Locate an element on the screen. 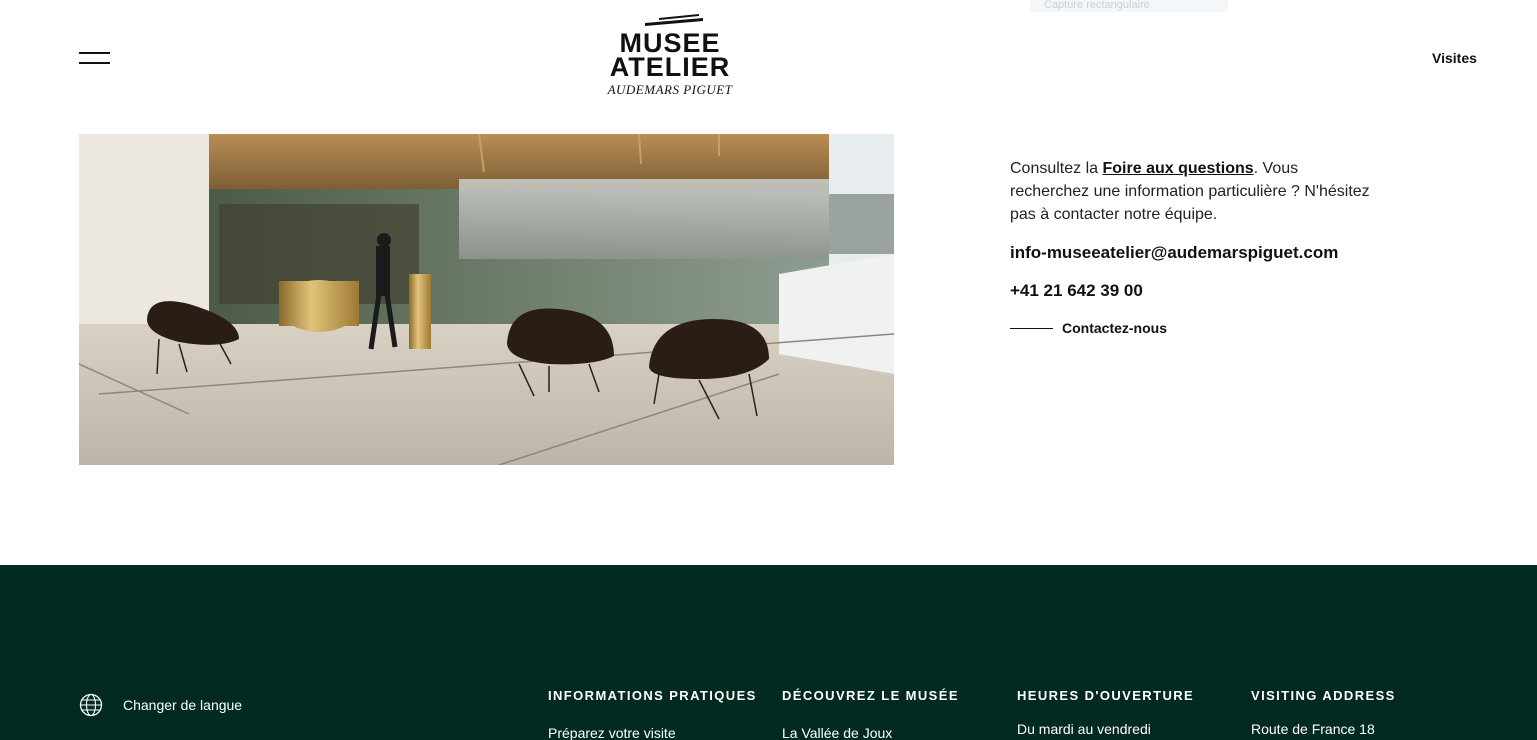 The image size is (1537, 740). email-link: info-museeatelier@audemarspiguet.com is located at coordinates (1190, 253).